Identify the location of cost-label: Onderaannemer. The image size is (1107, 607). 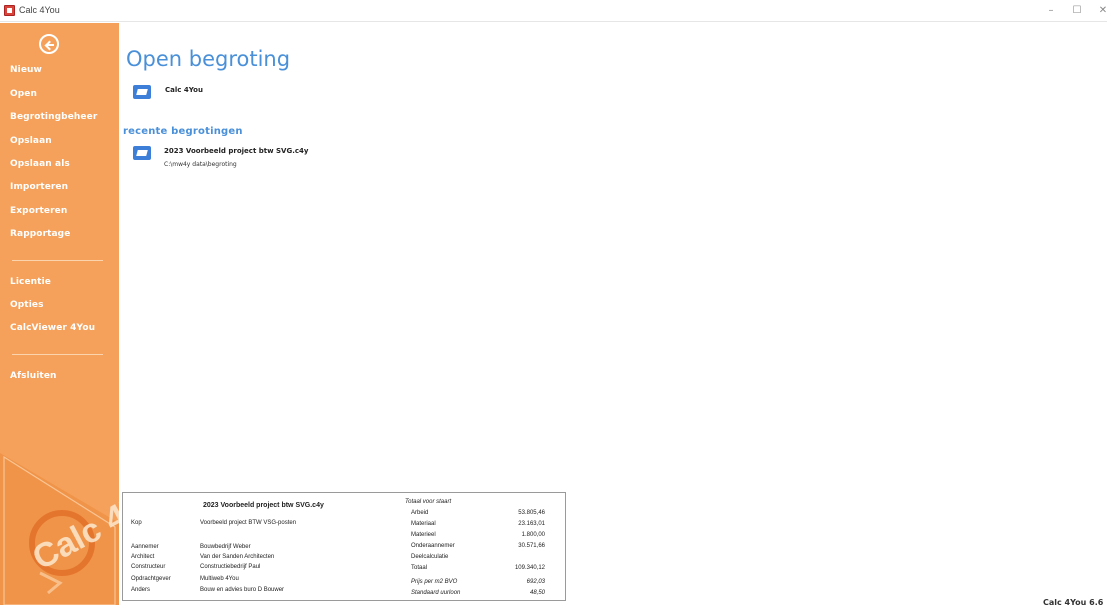
(433, 546).